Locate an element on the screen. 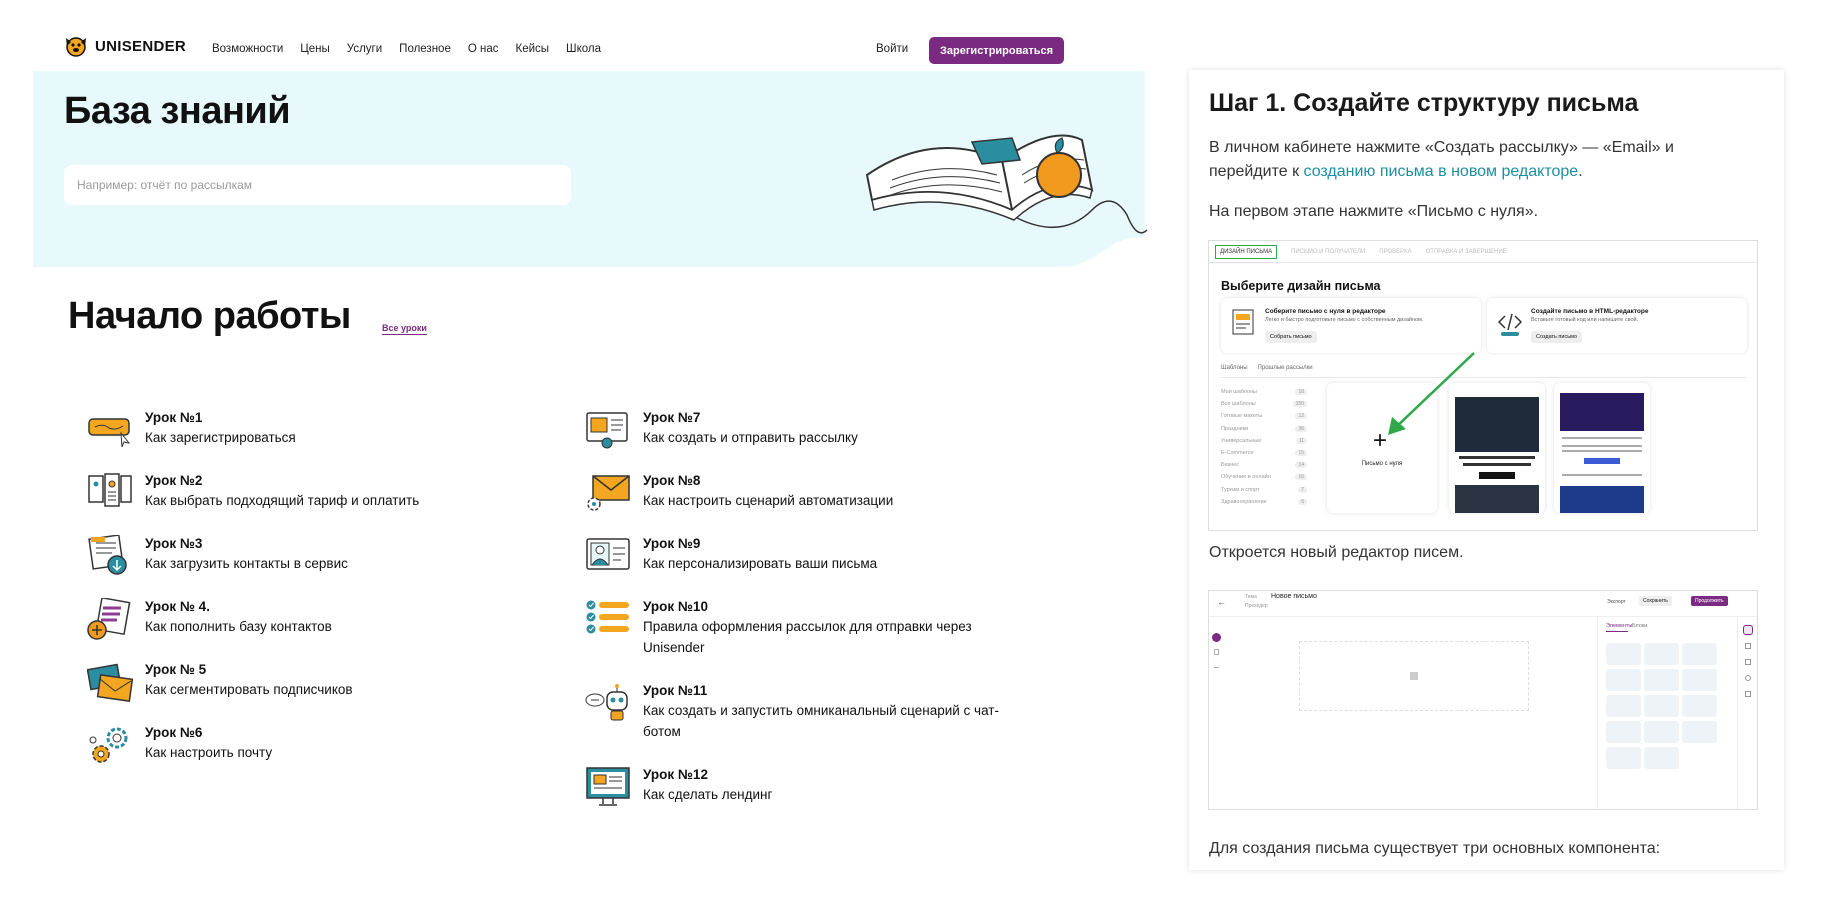 This screenshot has height=904, width=1824. lesson-desc: Как настроить сценарий автоматизации is located at coordinates (768, 500).